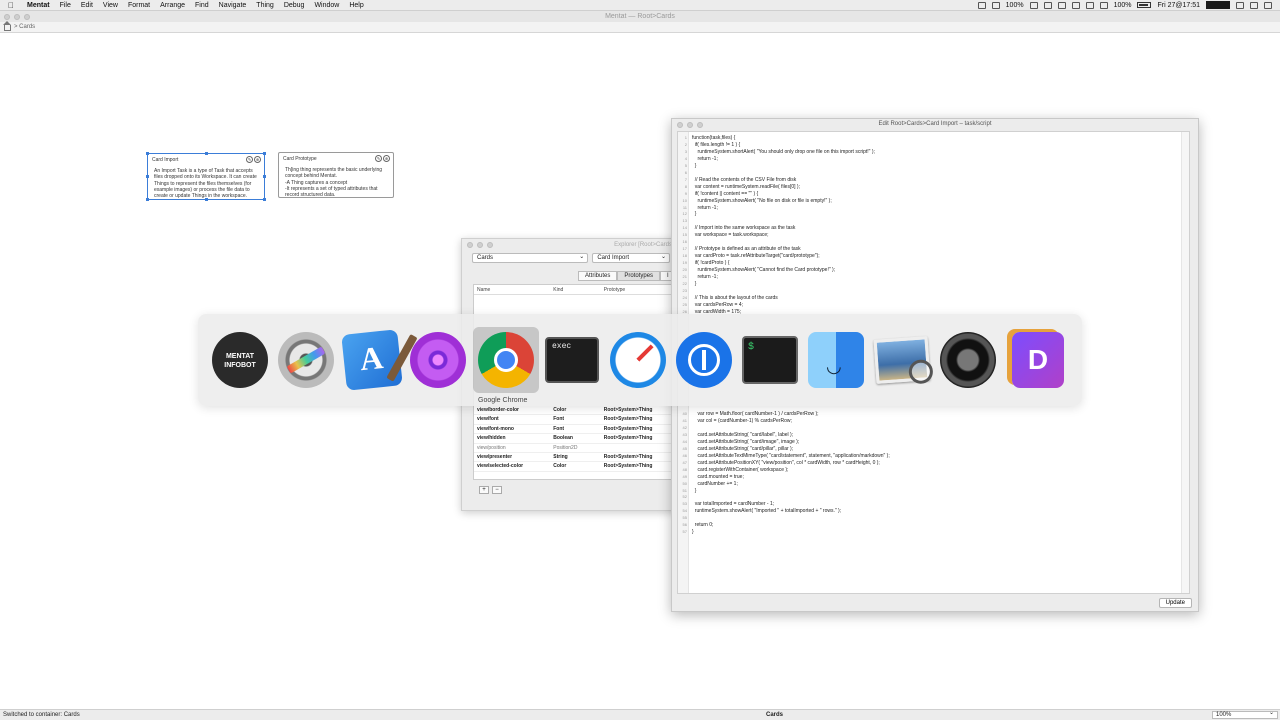 The width and height of the screenshot is (1280, 720). What do you see at coordinates (65, 5) in the screenshot?
I see `menu-file: File` at bounding box center [65, 5].